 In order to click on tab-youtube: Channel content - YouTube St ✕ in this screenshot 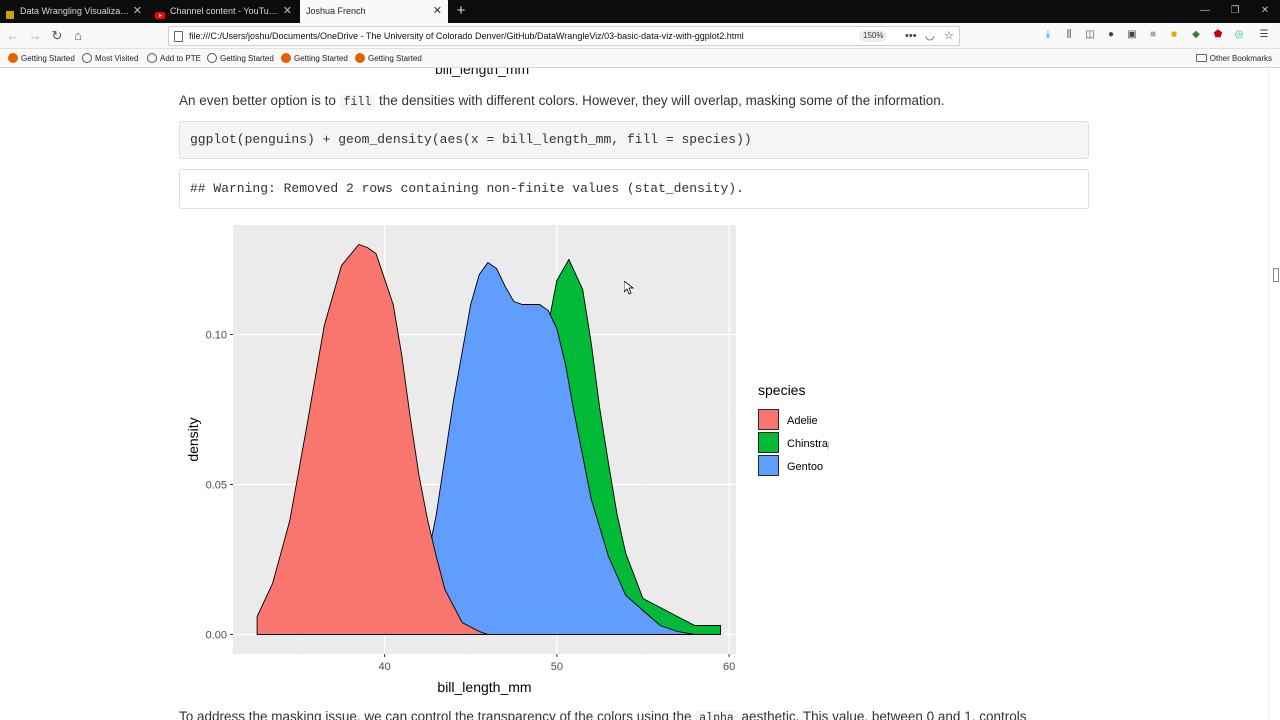, I will do `click(224, 11)`.